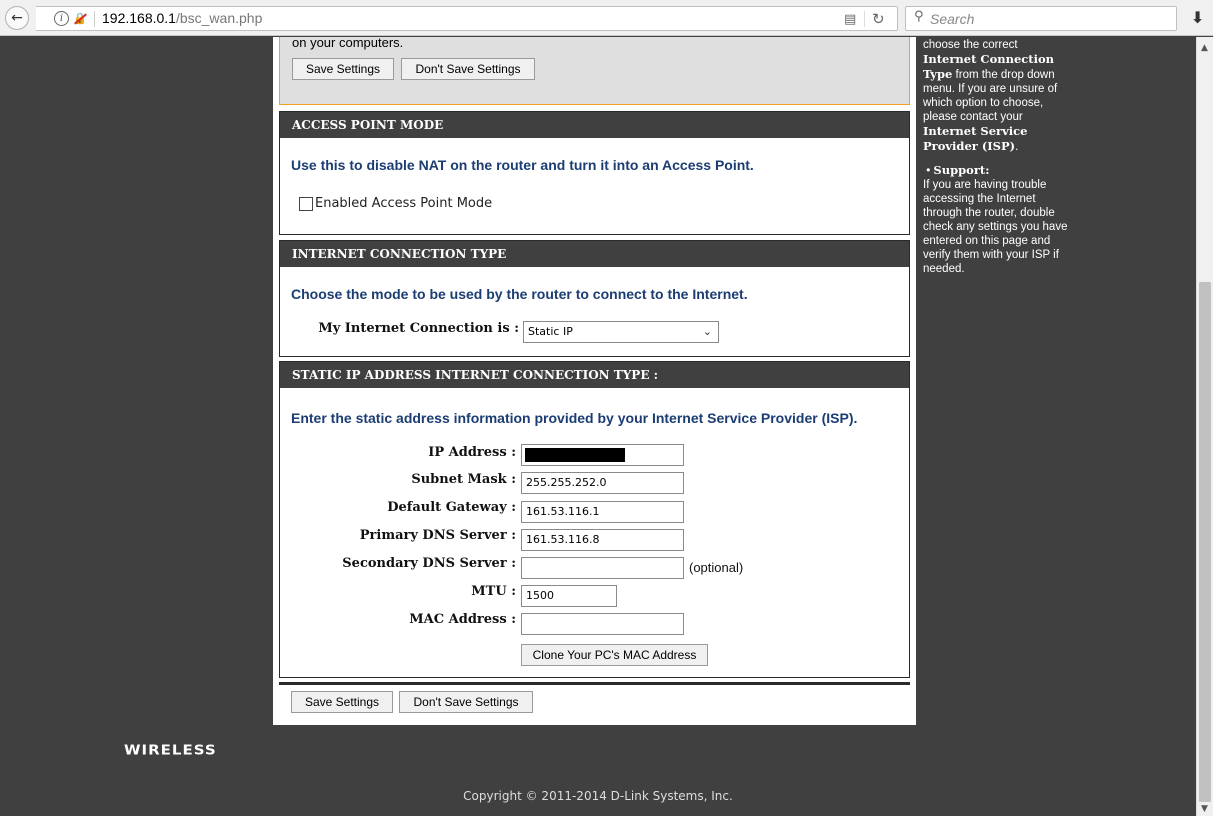 Image resolution: width=1213 pixels, height=816 pixels. I want to click on section-title: ACCESS POINT MODE, so click(594, 125).